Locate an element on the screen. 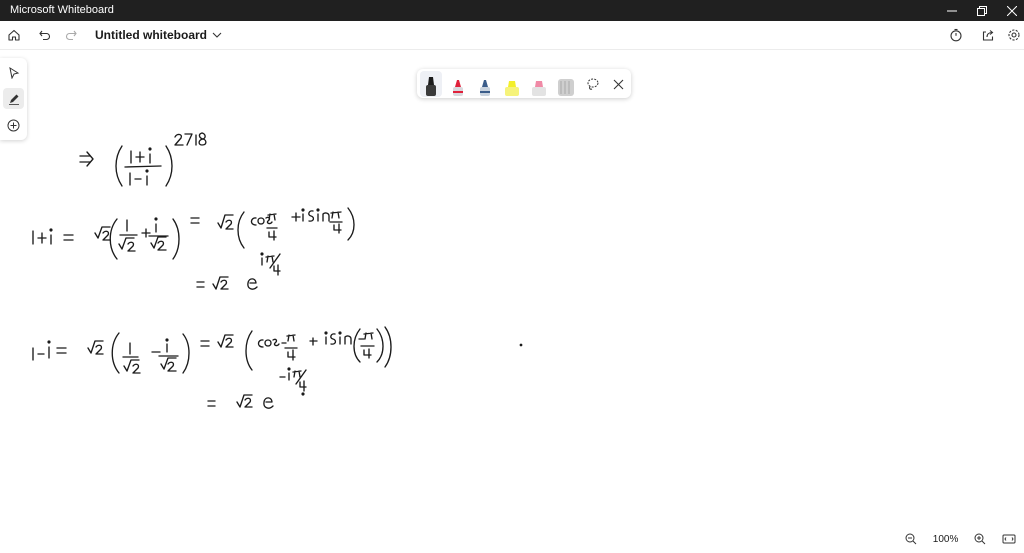 The width and height of the screenshot is (1024, 553). redo-button is located at coordinates (71, 35).